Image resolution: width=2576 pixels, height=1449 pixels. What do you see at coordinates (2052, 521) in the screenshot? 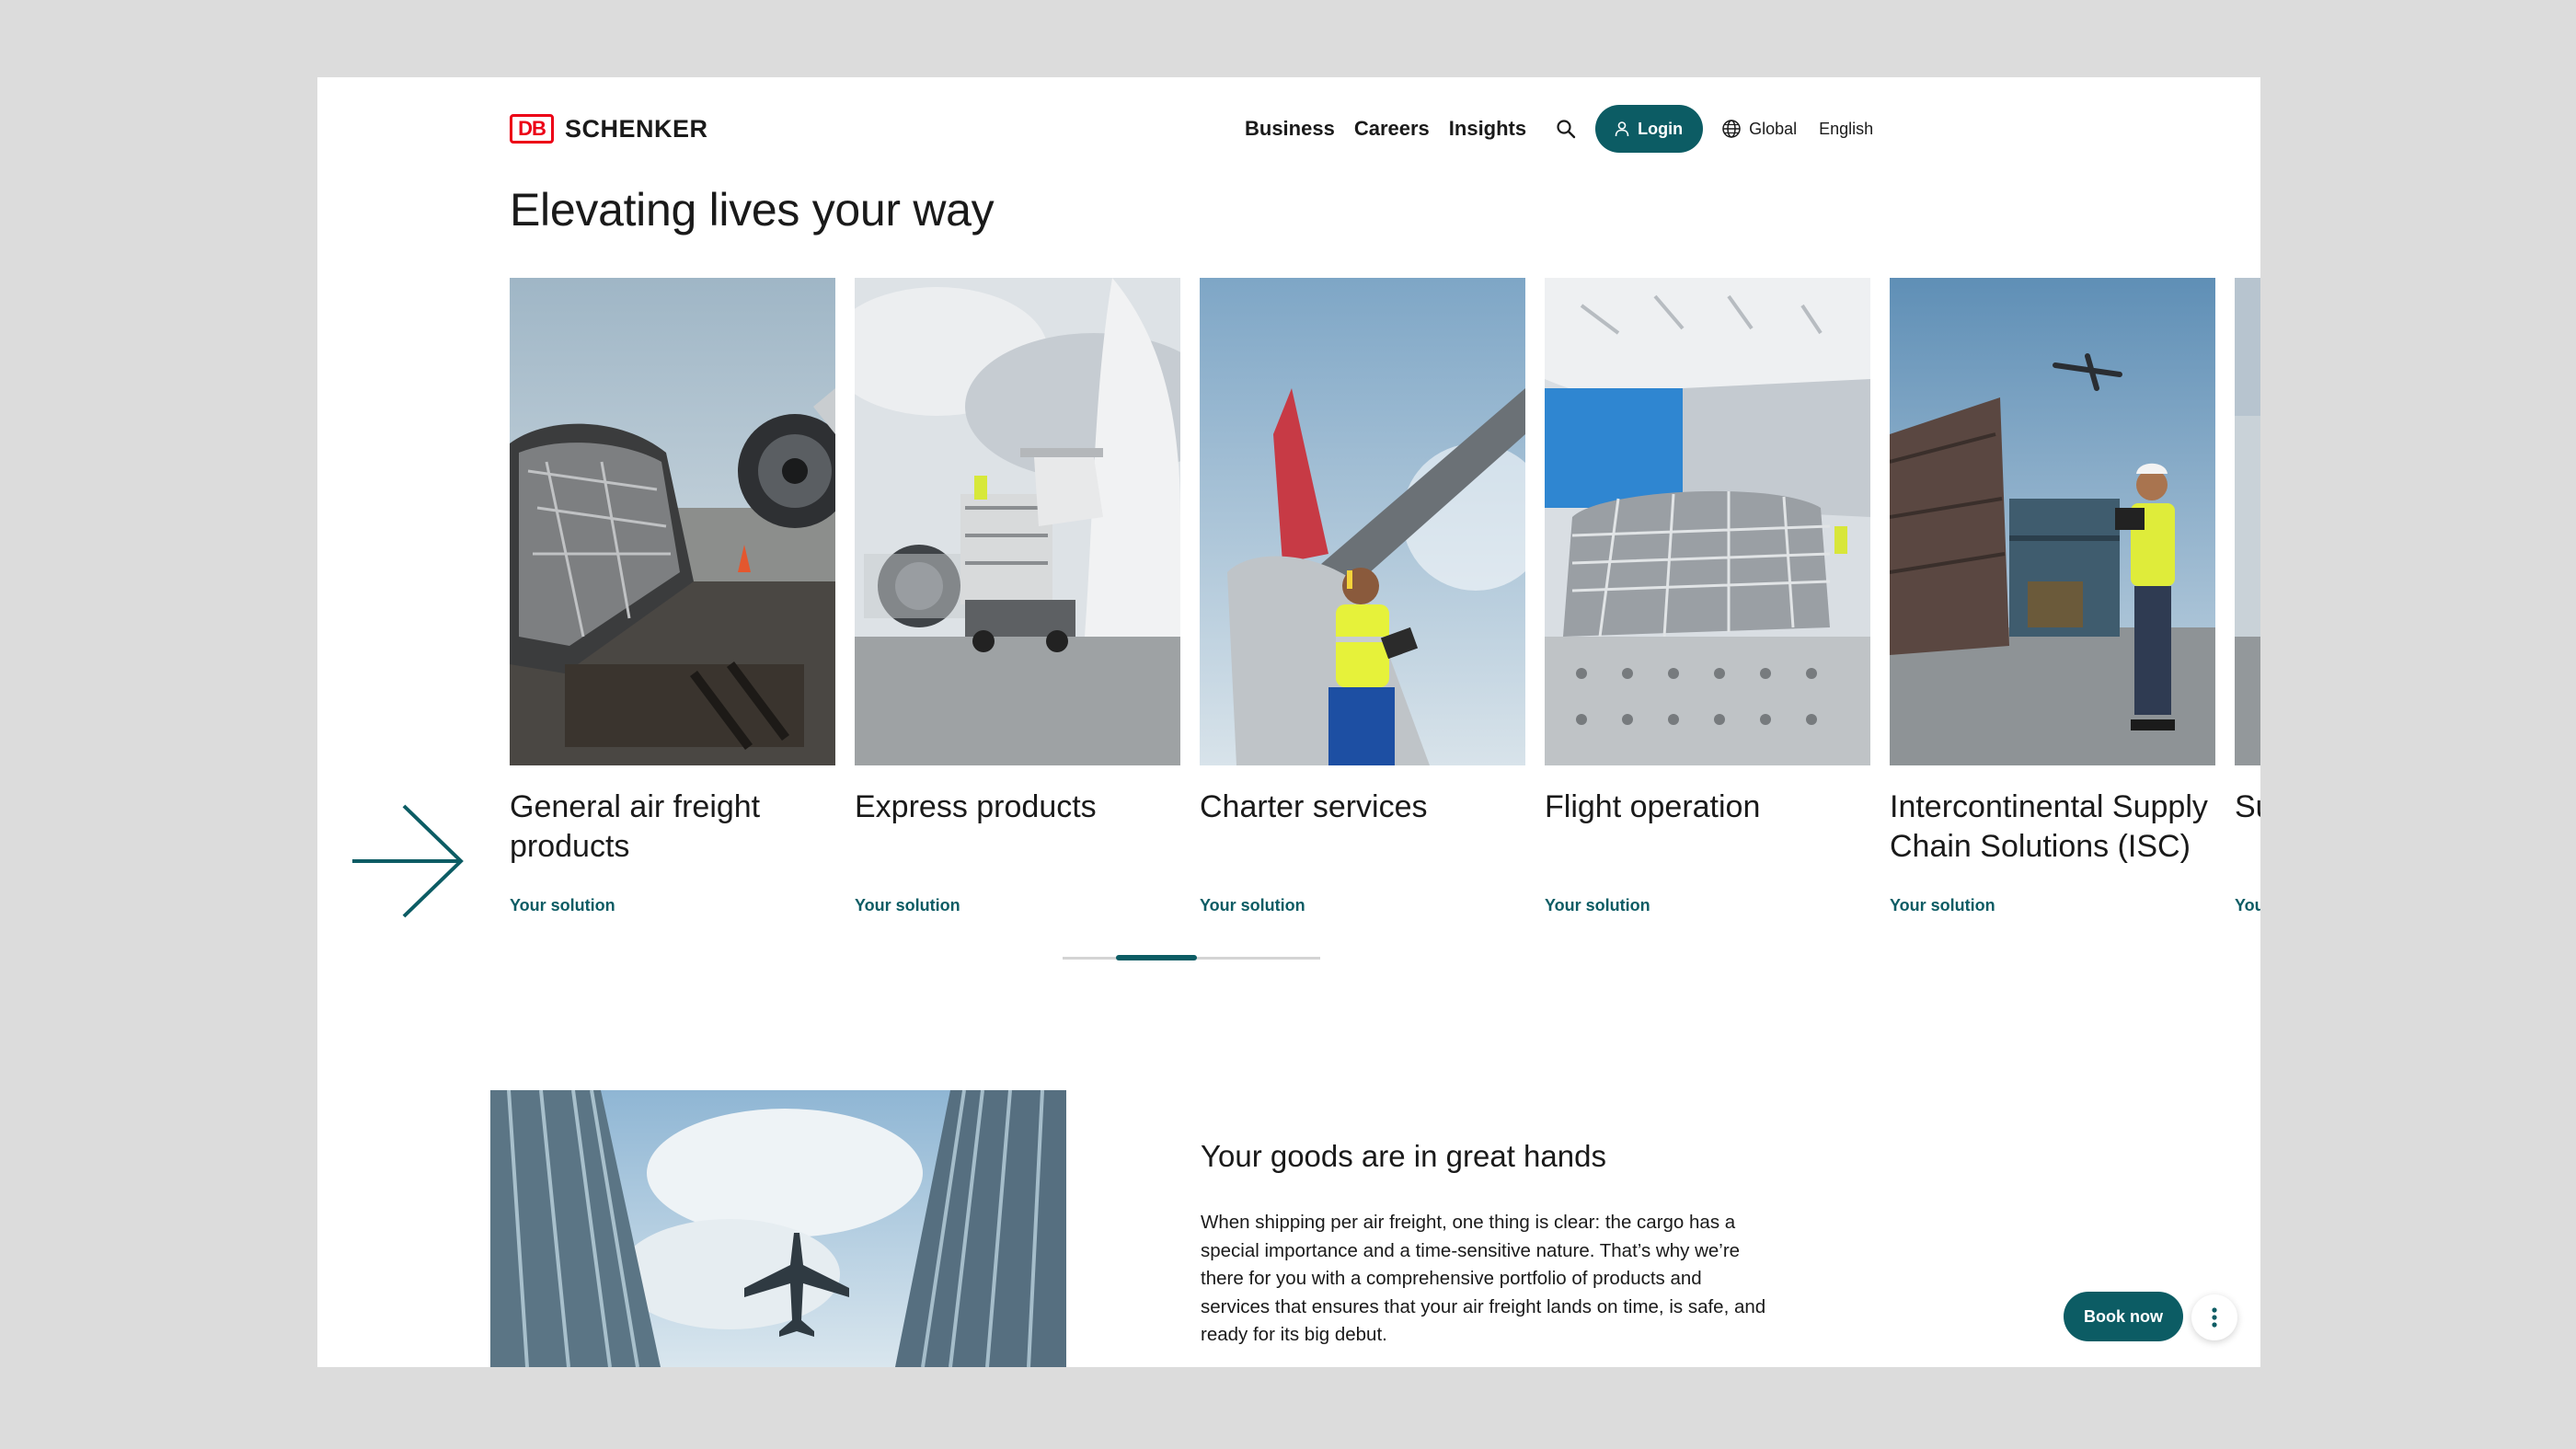
I see `card-image-container-yard` at bounding box center [2052, 521].